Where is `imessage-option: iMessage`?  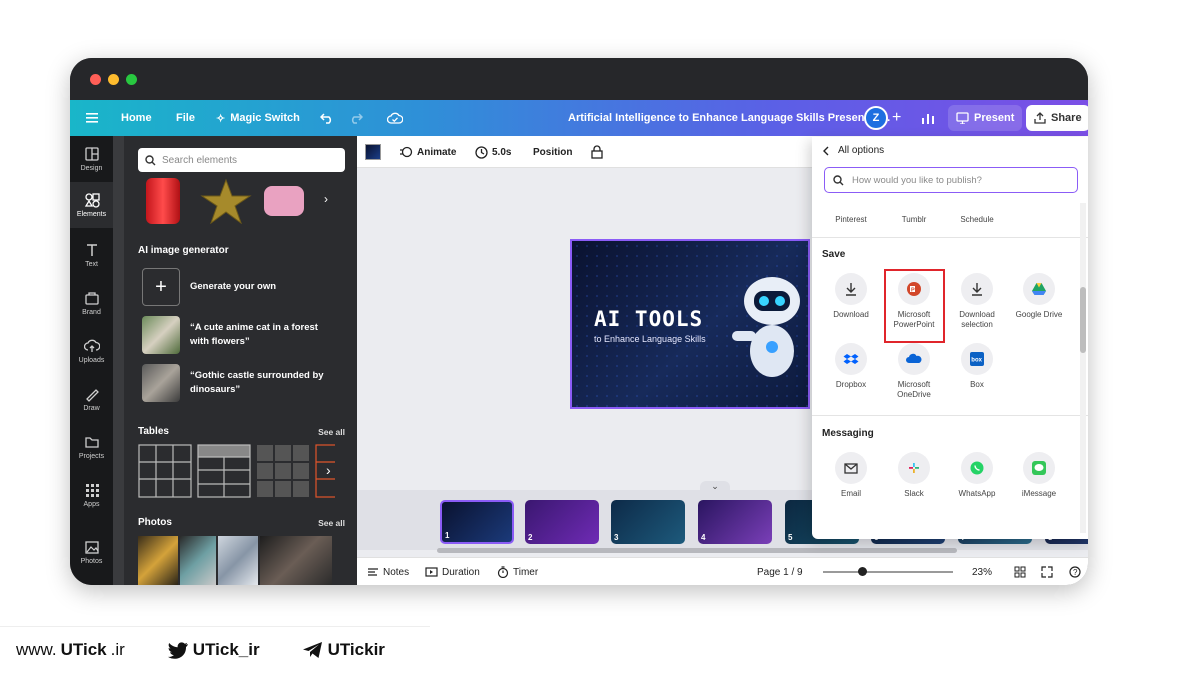 imessage-option: iMessage is located at coordinates (1039, 475).